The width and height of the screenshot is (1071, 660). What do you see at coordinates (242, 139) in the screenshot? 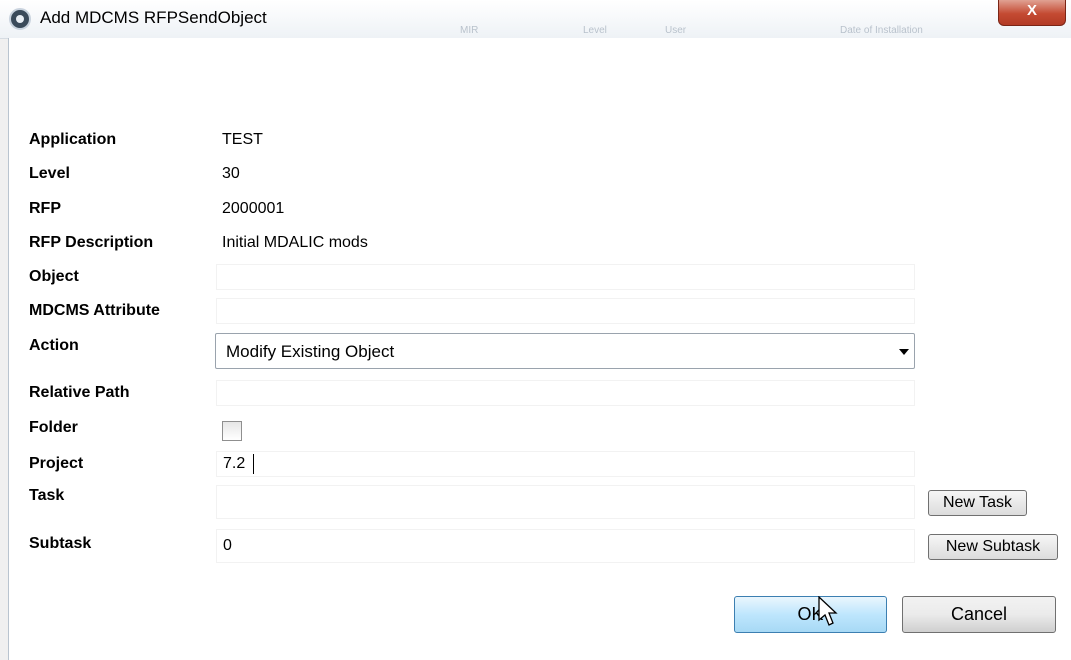
I see `application-value: TEST` at bounding box center [242, 139].